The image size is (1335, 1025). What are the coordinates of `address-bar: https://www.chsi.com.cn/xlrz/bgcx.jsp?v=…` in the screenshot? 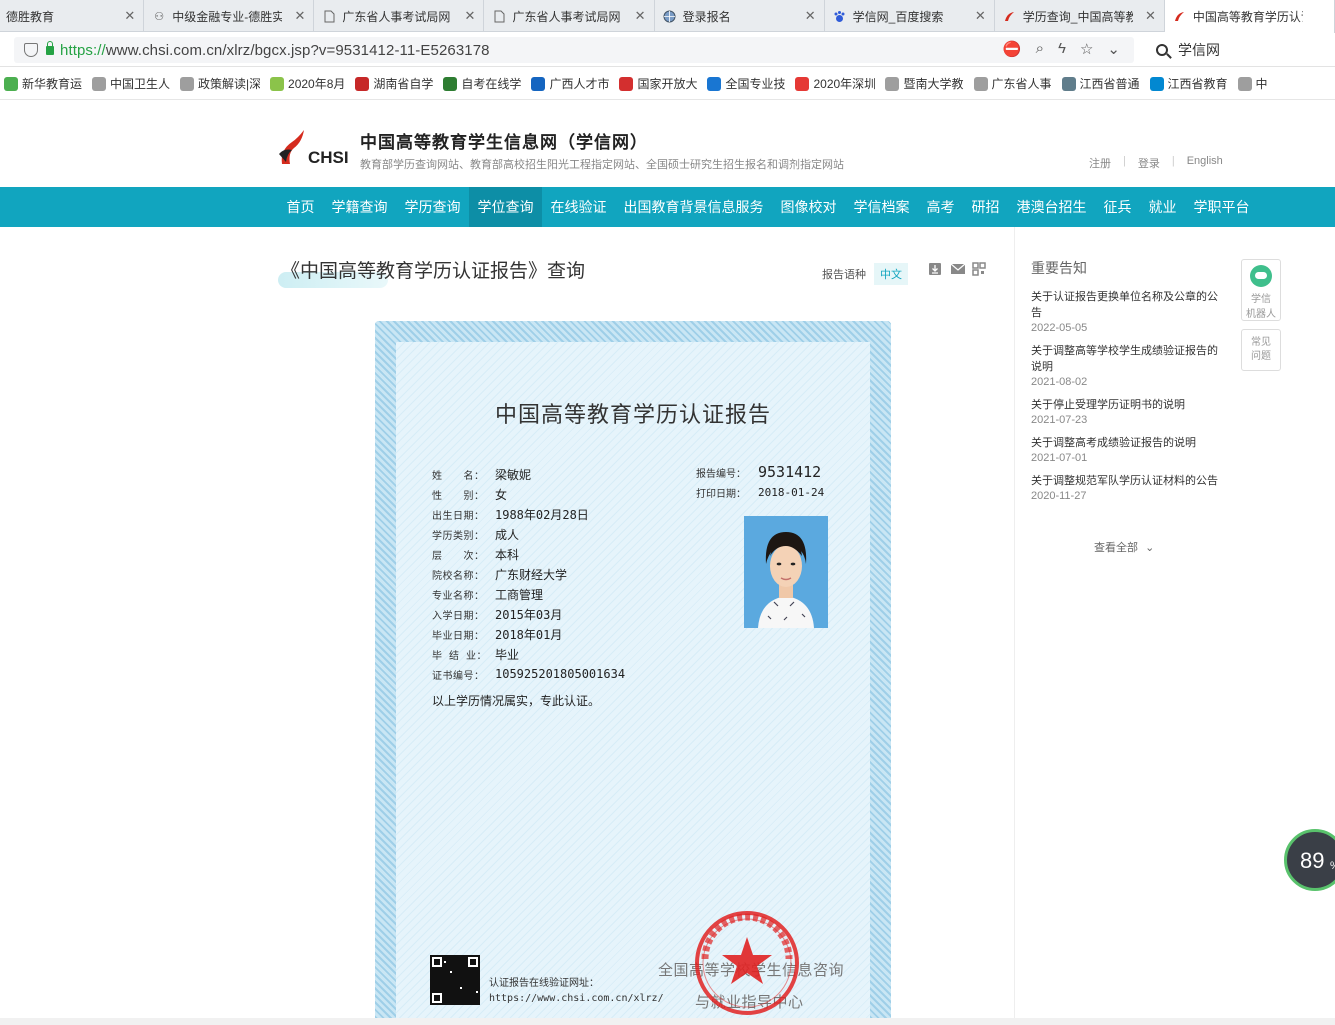 It's located at (667, 50).